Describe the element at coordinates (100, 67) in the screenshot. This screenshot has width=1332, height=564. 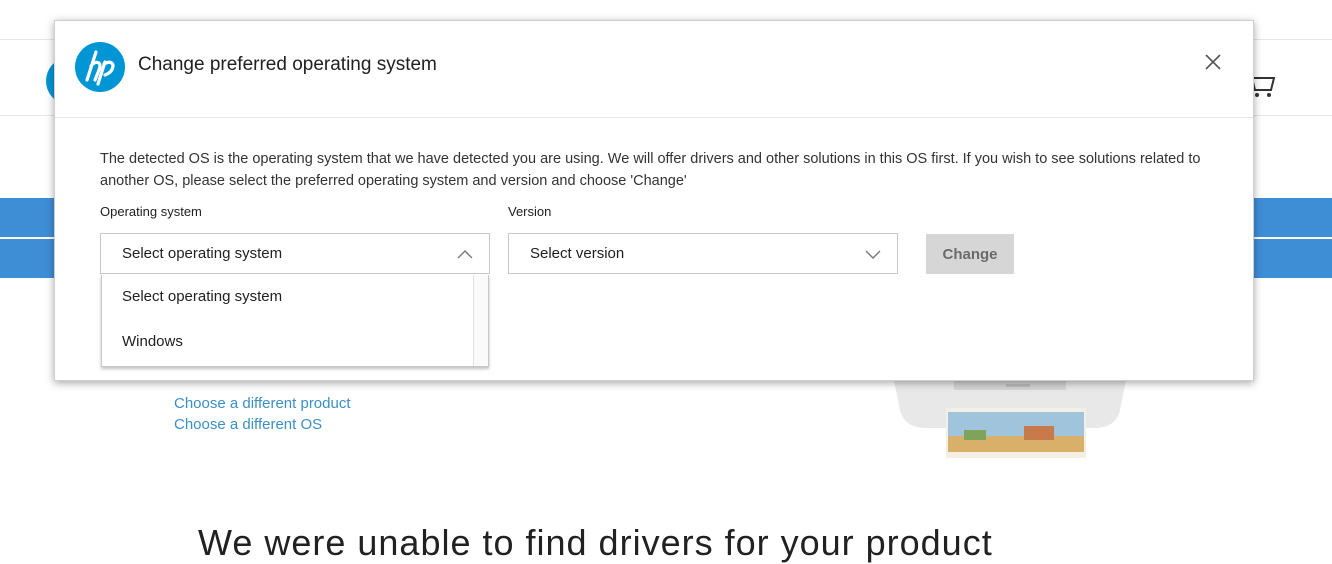
I see `hp-logo-icon` at that location.